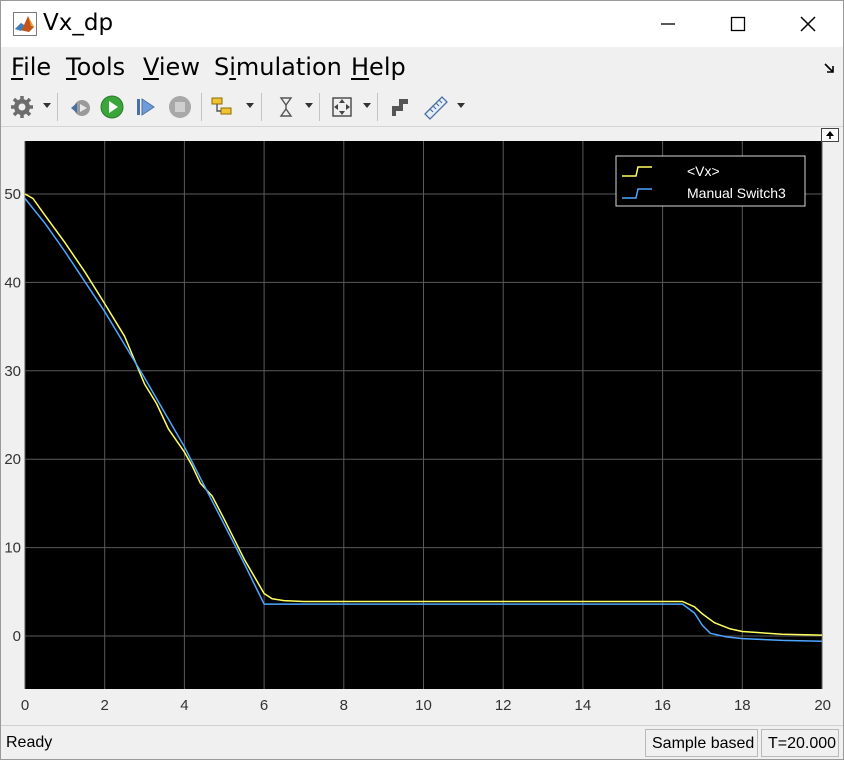 The width and height of the screenshot is (844, 760). I want to click on x-tick-label: 16, so click(662, 705).